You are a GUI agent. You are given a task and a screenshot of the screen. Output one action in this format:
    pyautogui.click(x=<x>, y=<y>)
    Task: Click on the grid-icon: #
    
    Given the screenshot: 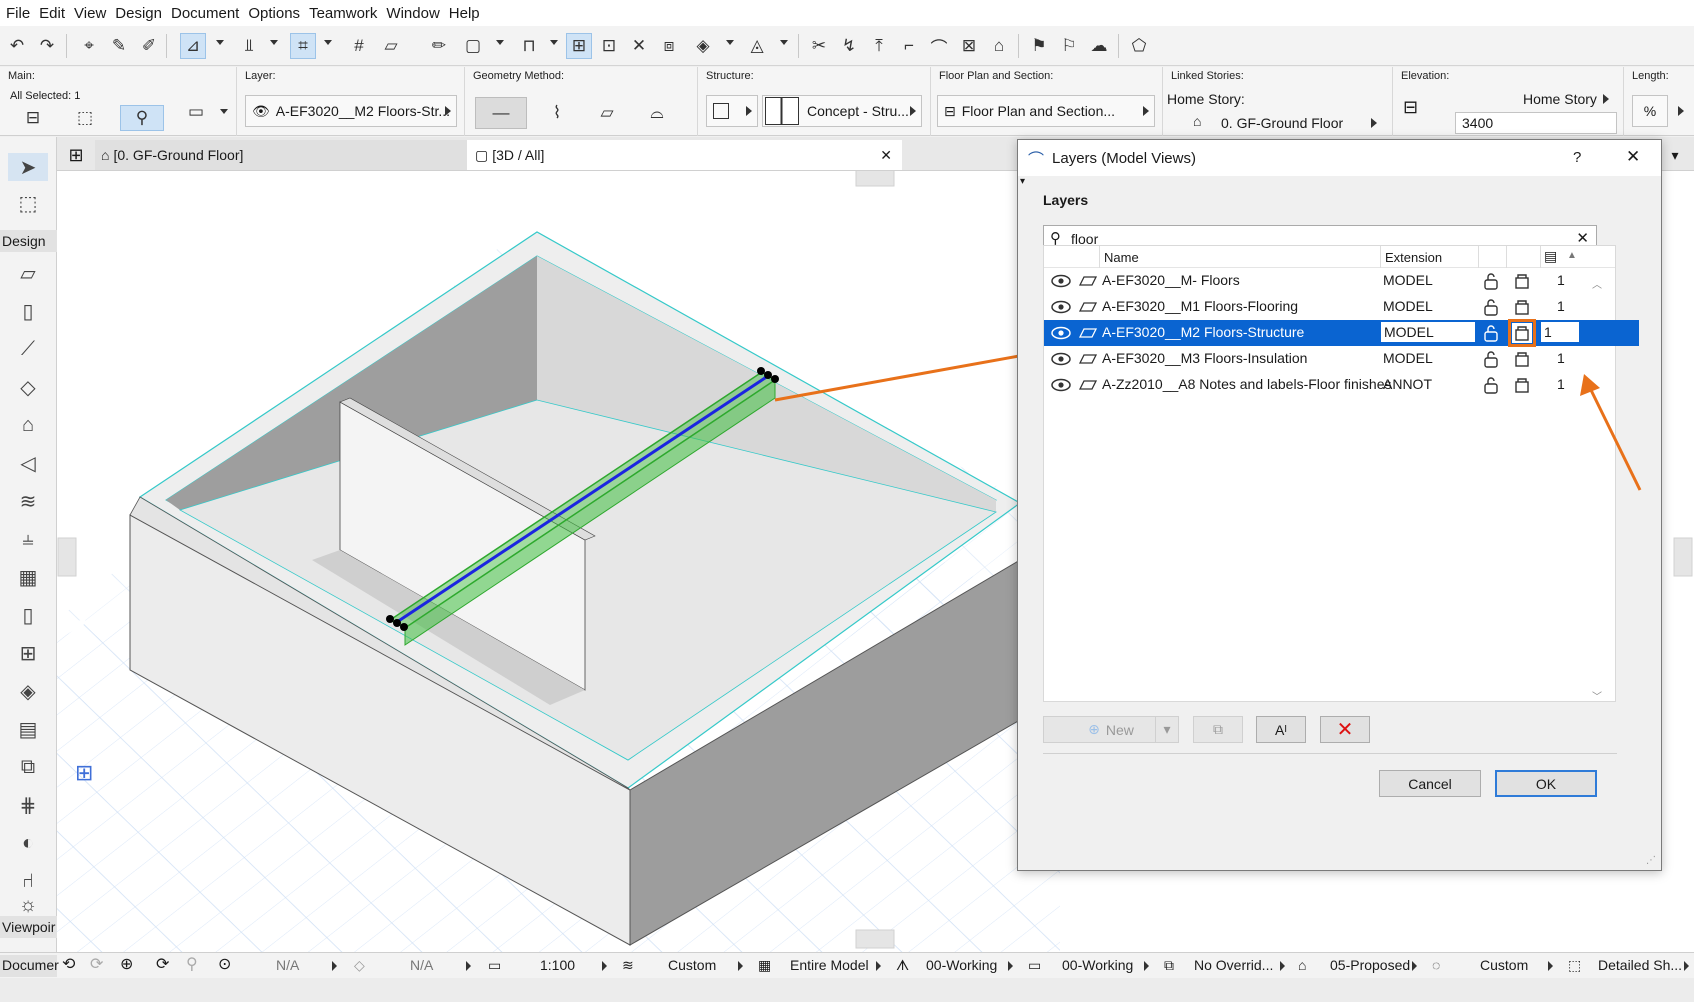 What is the action you would take?
    pyautogui.click(x=359, y=46)
    